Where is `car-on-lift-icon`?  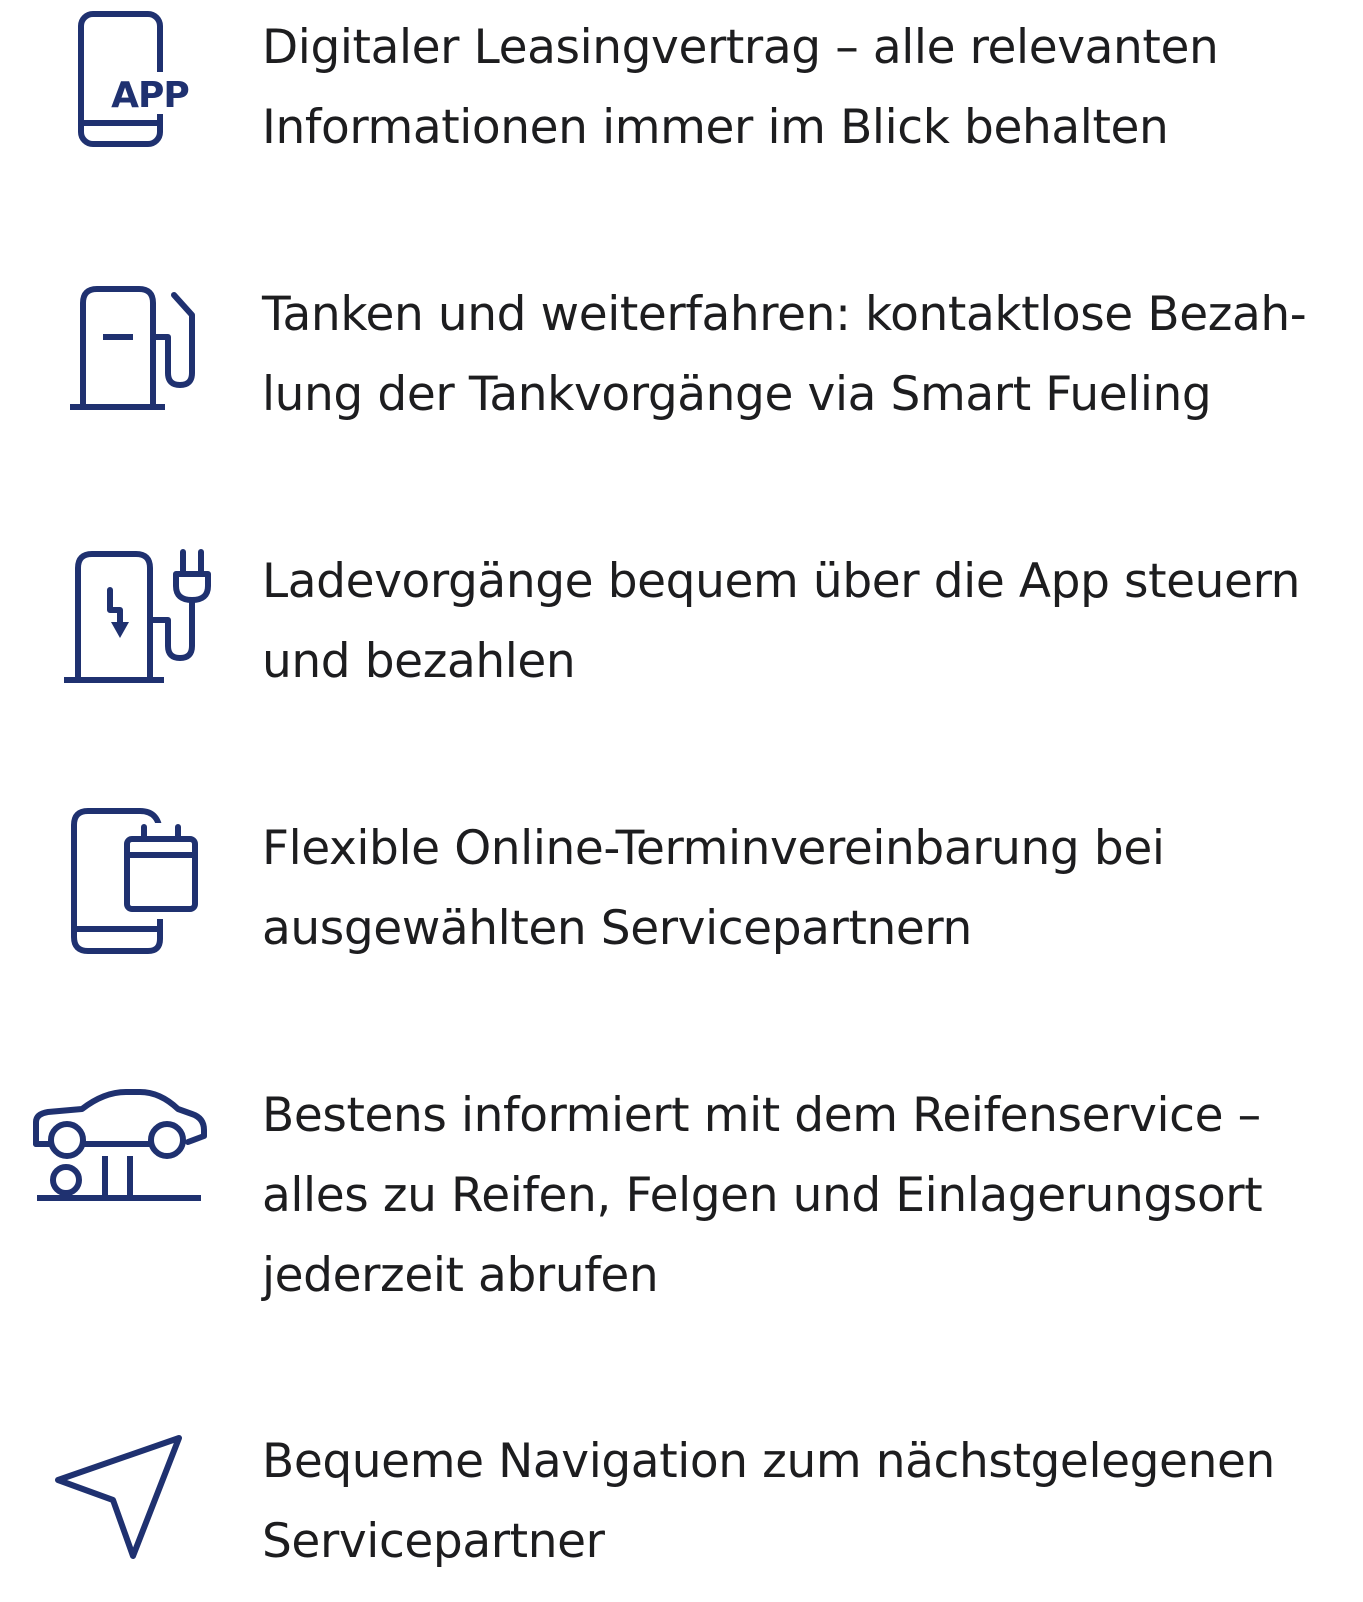
car-on-lift-icon is located at coordinates (120, 1166).